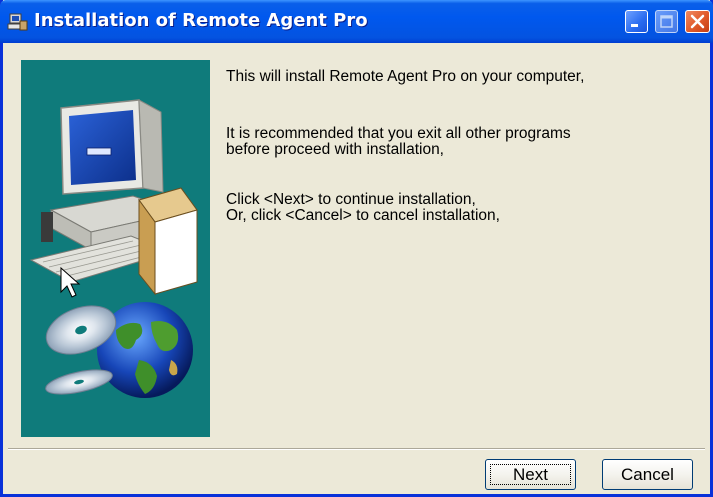 Image resolution: width=713 pixels, height=497 pixels. I want to click on maximize-icon, so click(666, 21).